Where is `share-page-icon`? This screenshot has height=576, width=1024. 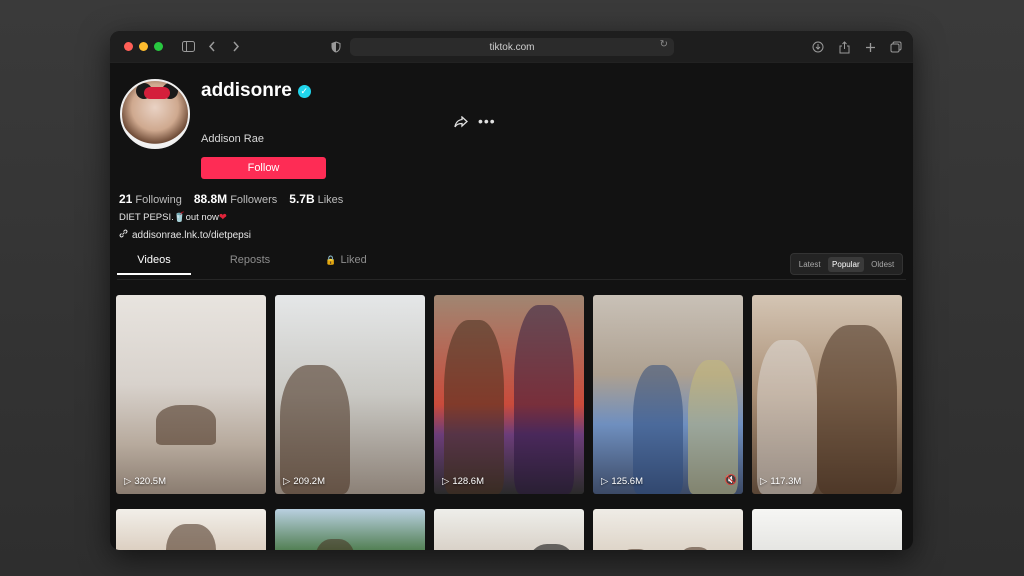 share-page-icon is located at coordinates (844, 47).